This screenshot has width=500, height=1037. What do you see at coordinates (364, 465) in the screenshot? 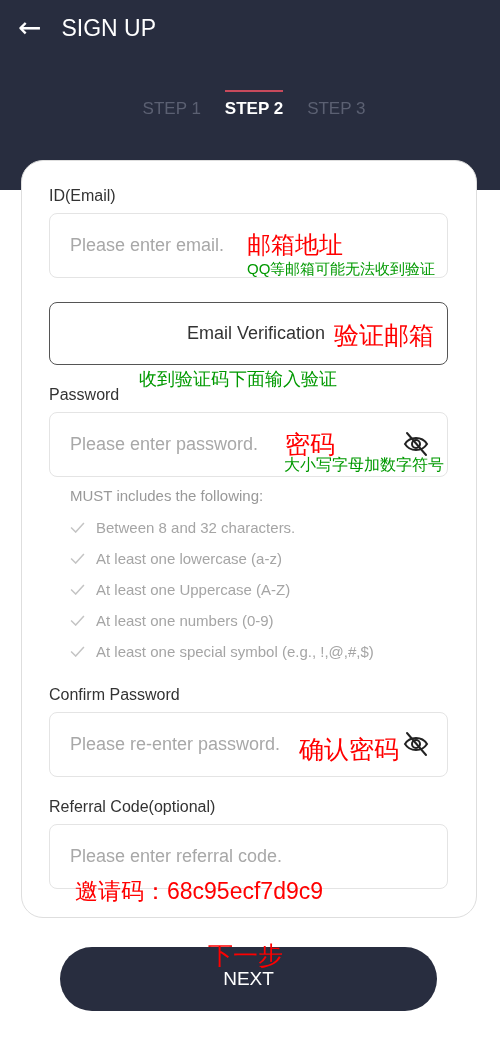
I see `annotation-text: 大小写字母加数字符号` at bounding box center [364, 465].